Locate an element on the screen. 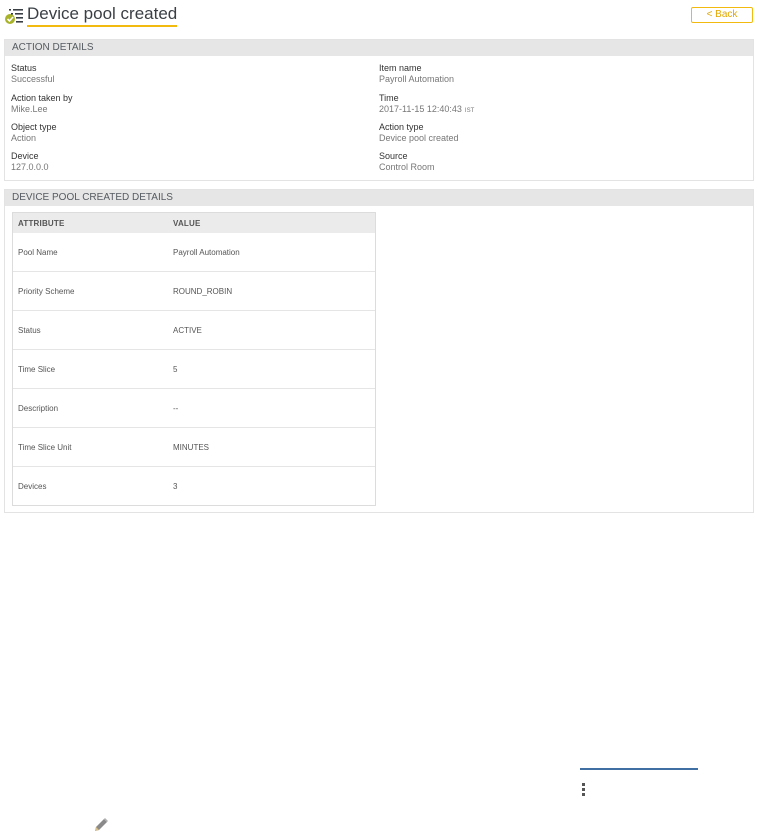  field-label: Source is located at coordinates (393, 156).